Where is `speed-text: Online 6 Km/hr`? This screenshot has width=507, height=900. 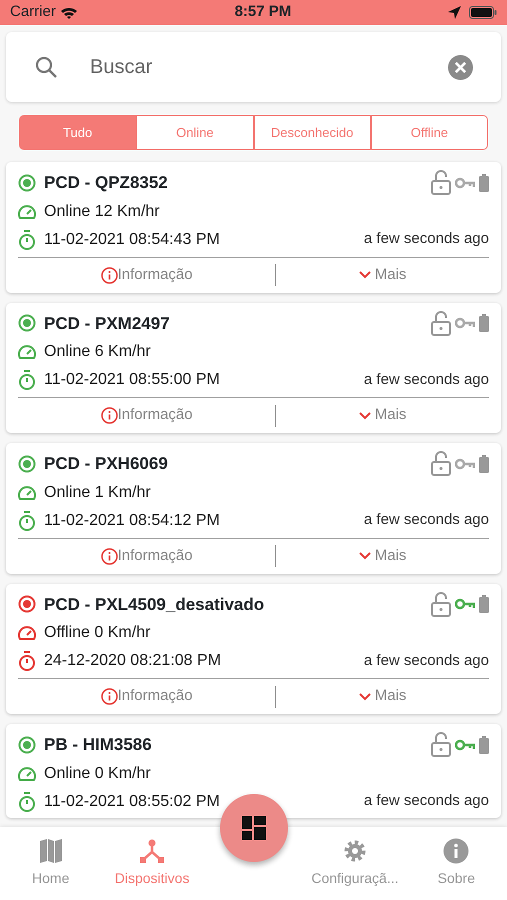 speed-text: Online 6 Km/hr is located at coordinates (97, 352).